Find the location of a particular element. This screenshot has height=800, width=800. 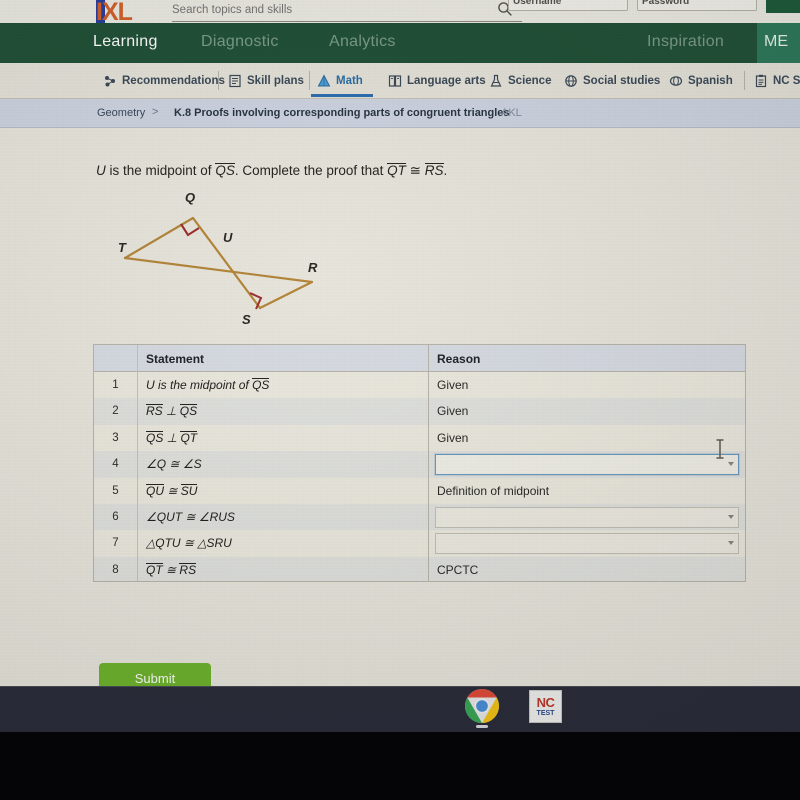

statement-cell: △QTU ≅ △SRU is located at coordinates (189, 543).